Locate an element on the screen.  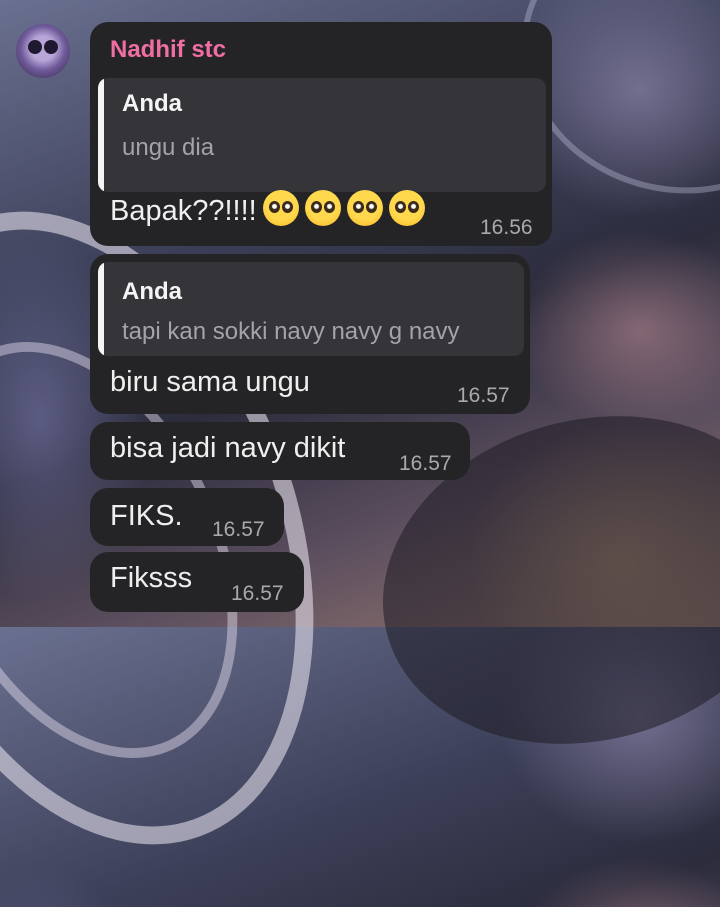
message-text-content: Bapak??!!!! is located at coordinates (183, 211).